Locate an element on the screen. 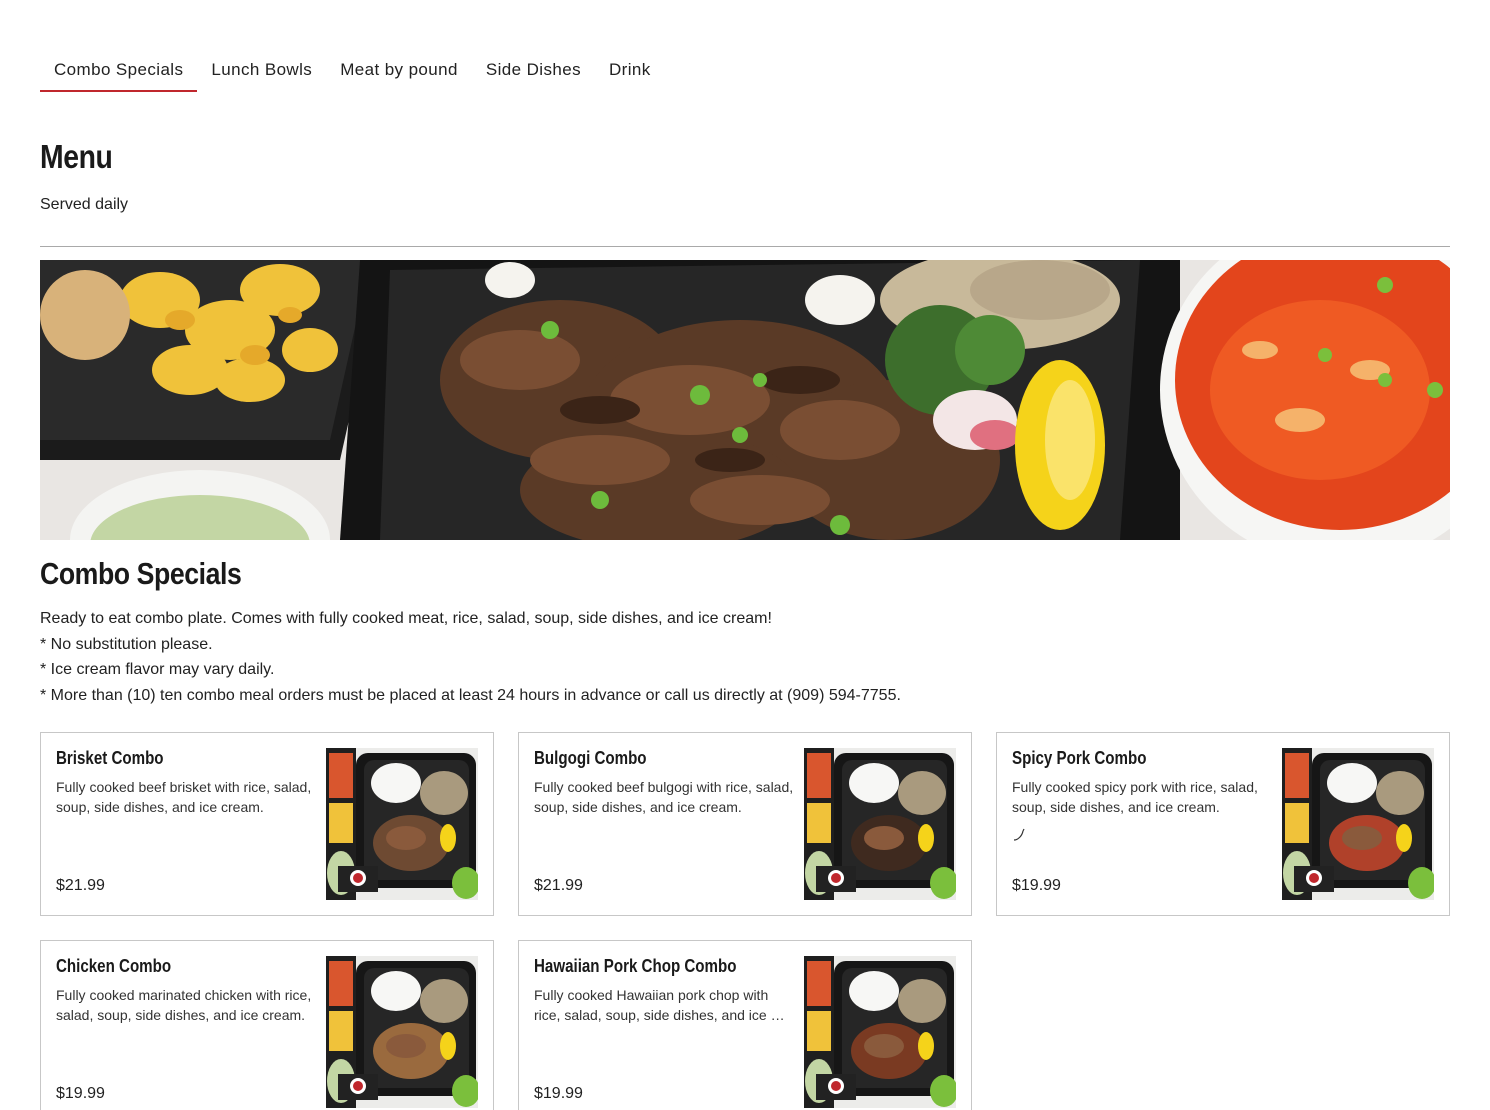 The image size is (1490, 1110). item-name: Hawaiian Pork Chop Combo is located at coordinates (635, 966).